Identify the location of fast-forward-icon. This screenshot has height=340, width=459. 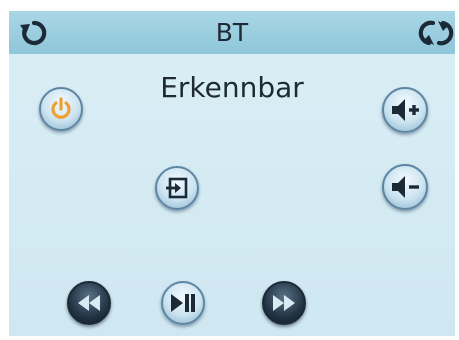
(284, 303).